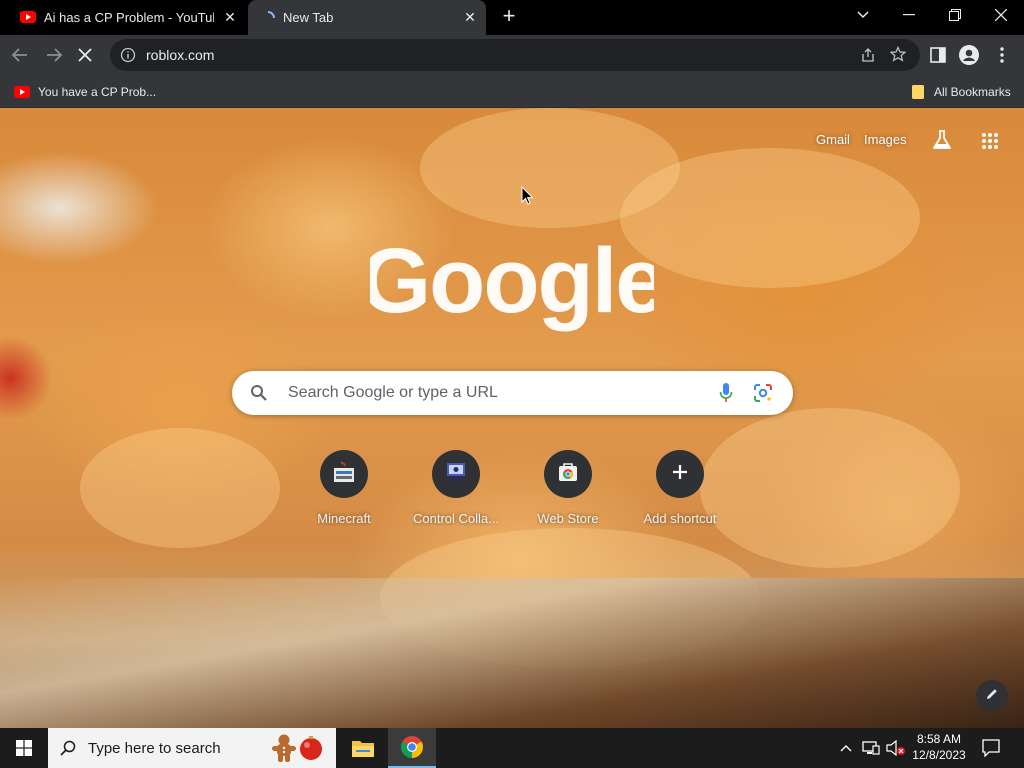  What do you see at coordinates (268, 18) in the screenshot?
I see `loading-spinner-icon` at bounding box center [268, 18].